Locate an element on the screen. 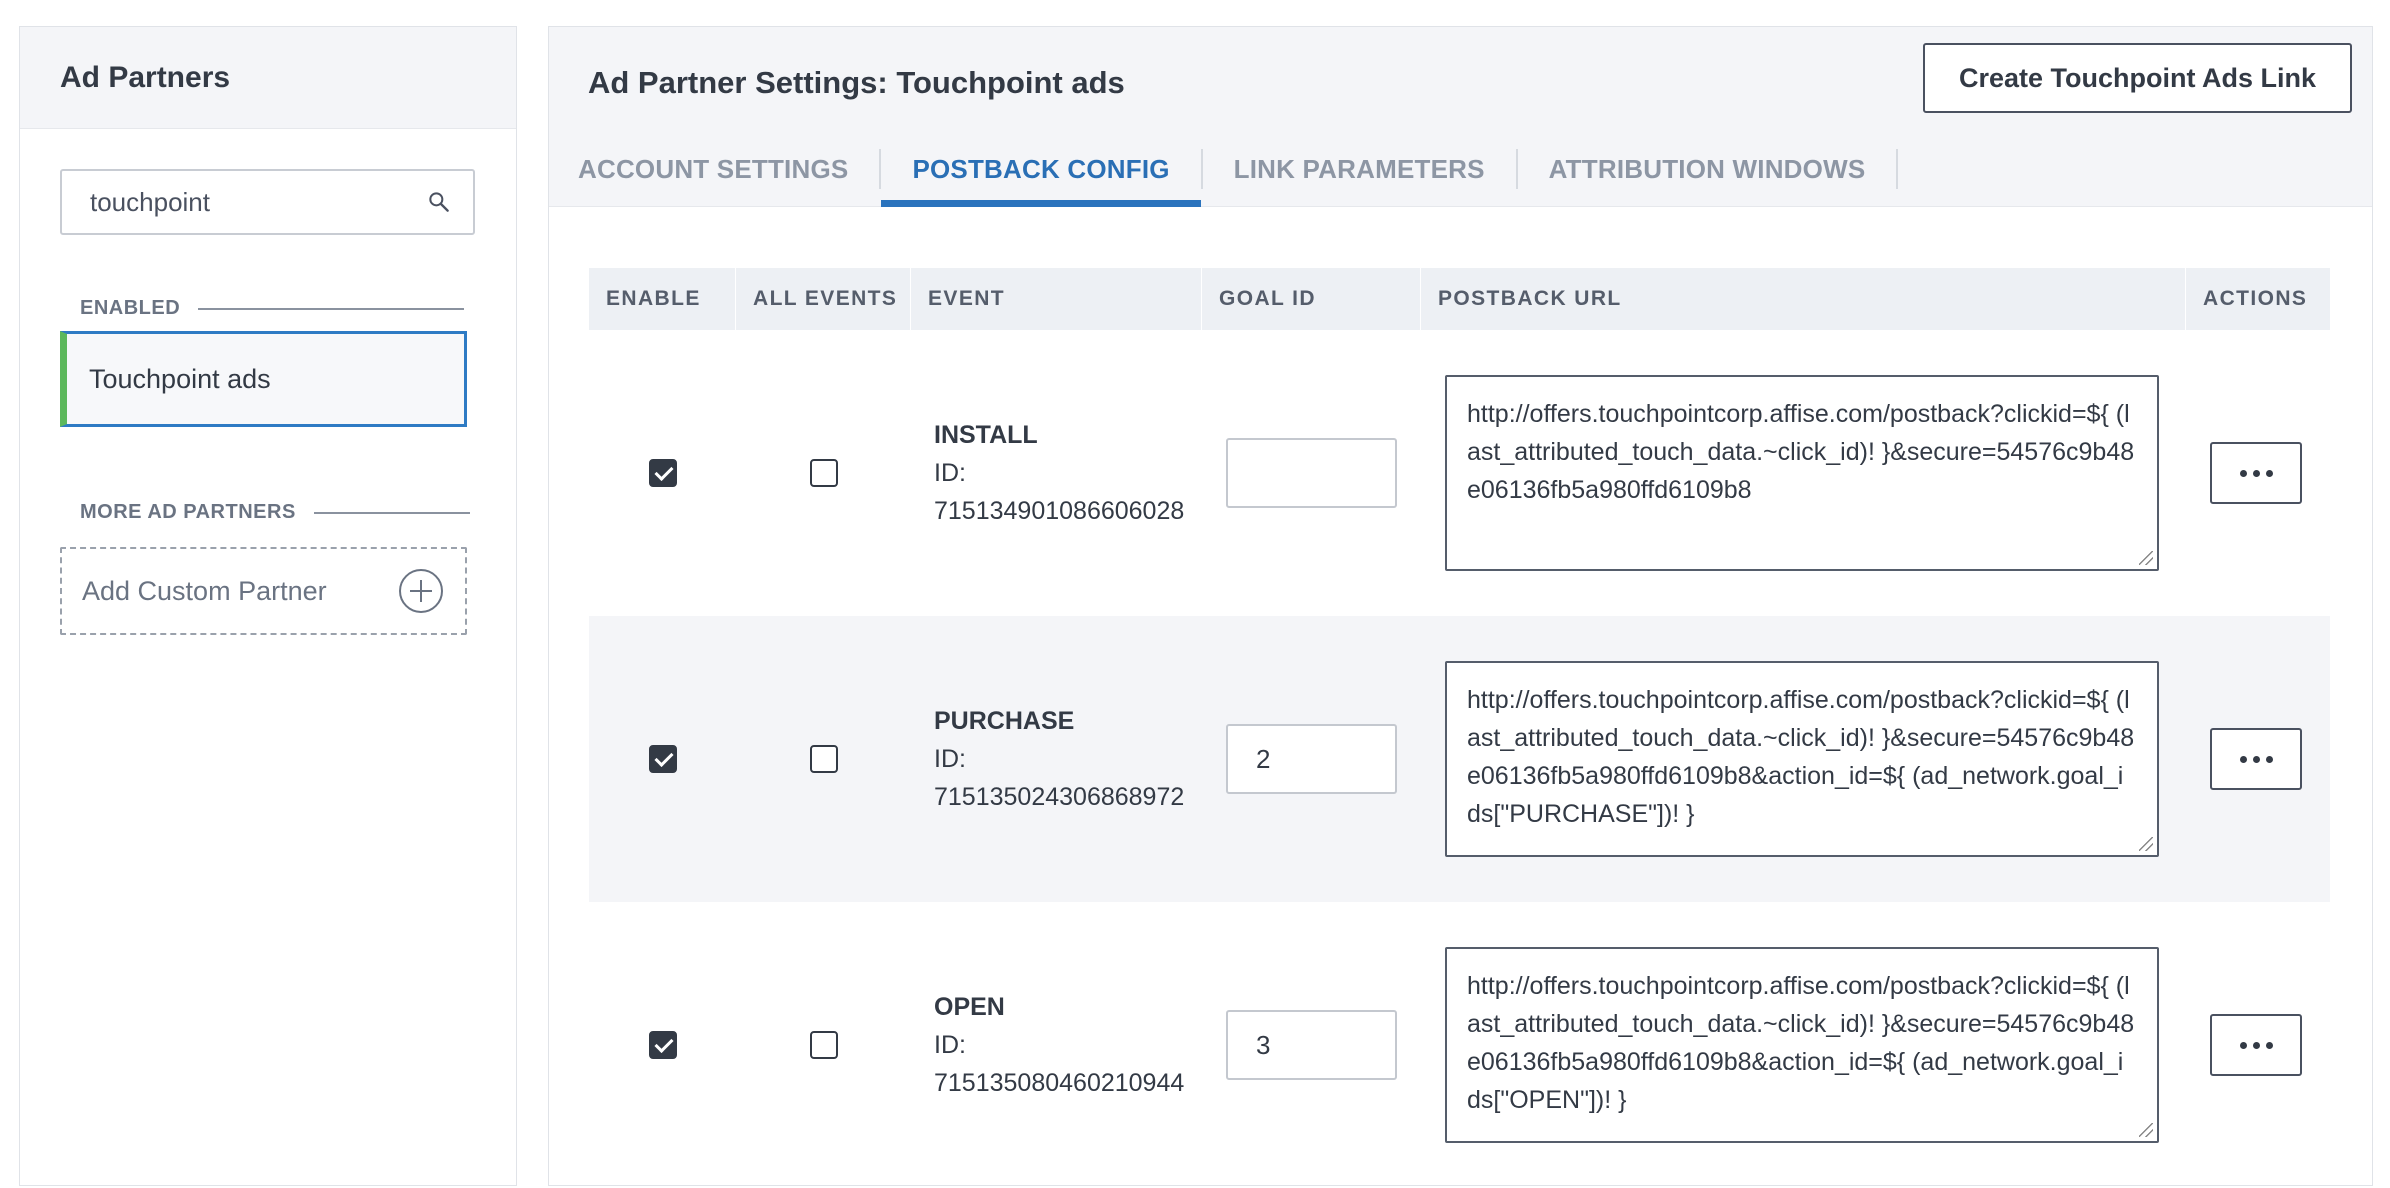  header-goal-id: GOAL ID is located at coordinates (1311, 299).